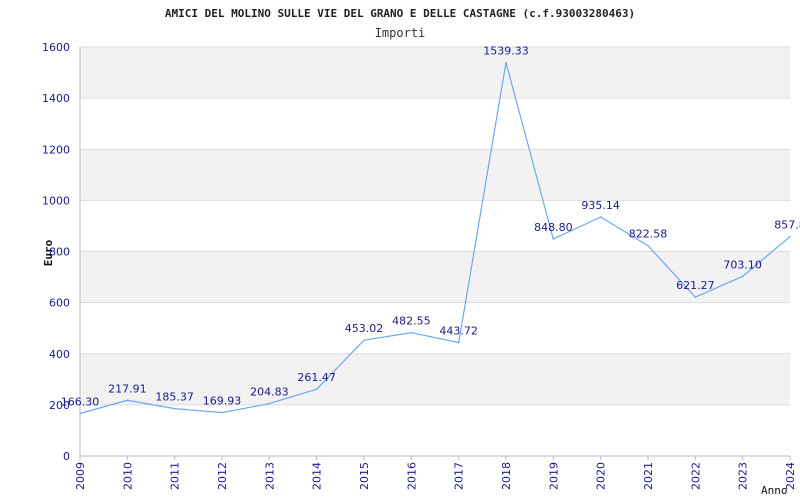 The height and width of the screenshot is (500, 800). Describe the element at coordinates (80, 476) in the screenshot. I see `x-tick-label: 2009` at that location.